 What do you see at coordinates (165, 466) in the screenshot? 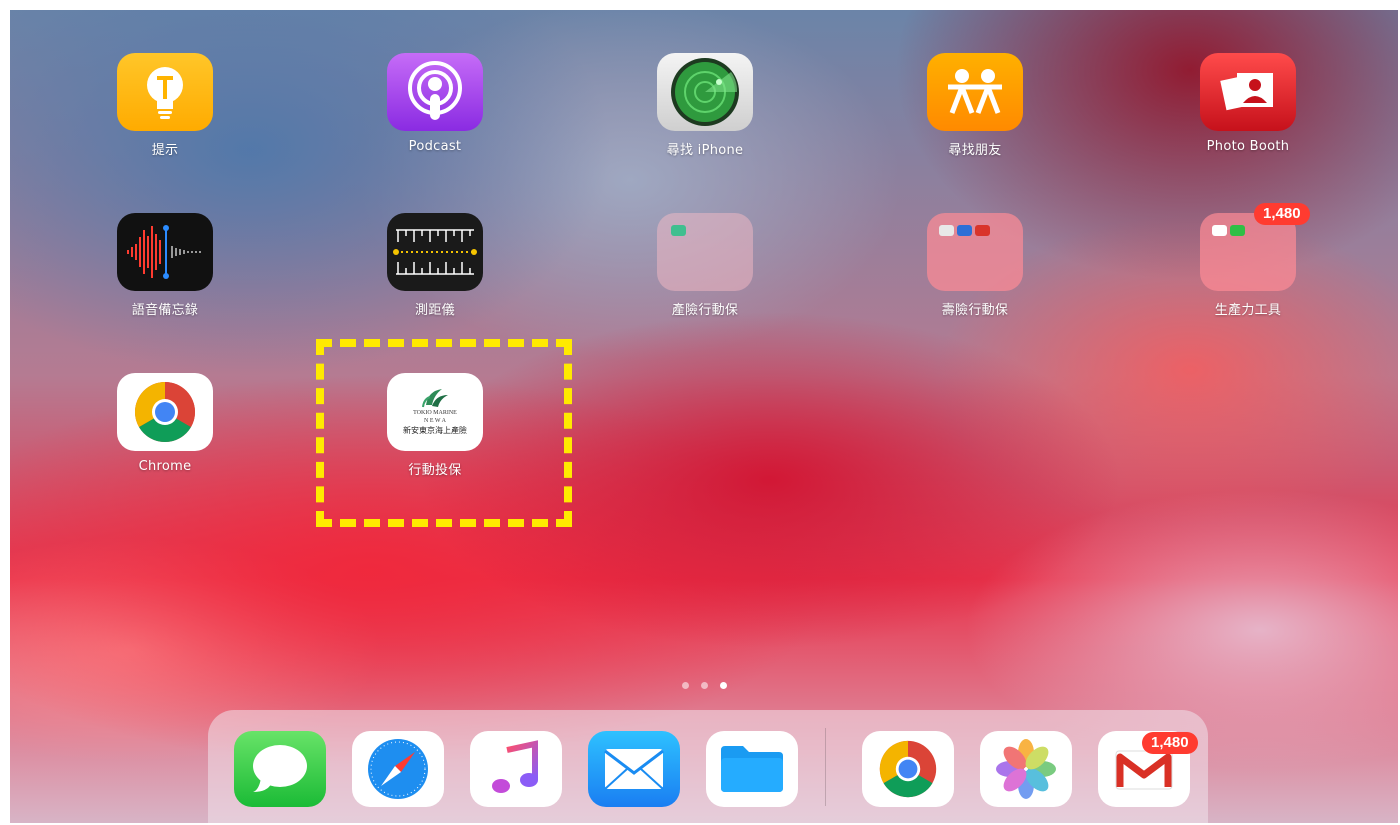
I see `app-label: Chrome` at bounding box center [165, 466].